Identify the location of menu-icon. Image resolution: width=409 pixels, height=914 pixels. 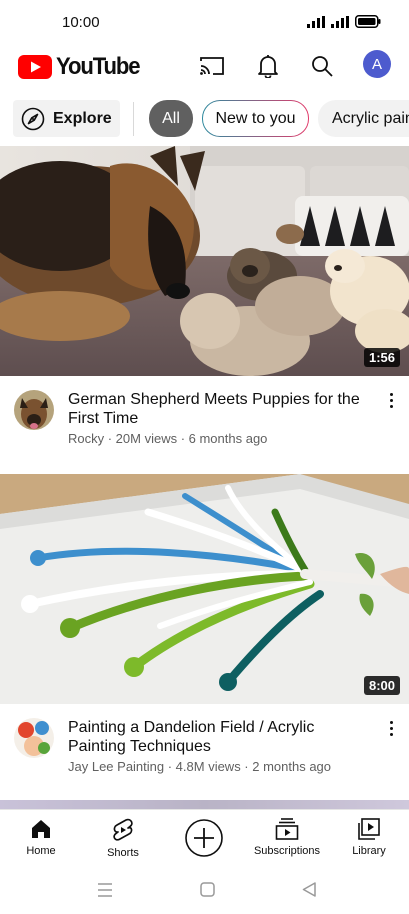
(105, 890).